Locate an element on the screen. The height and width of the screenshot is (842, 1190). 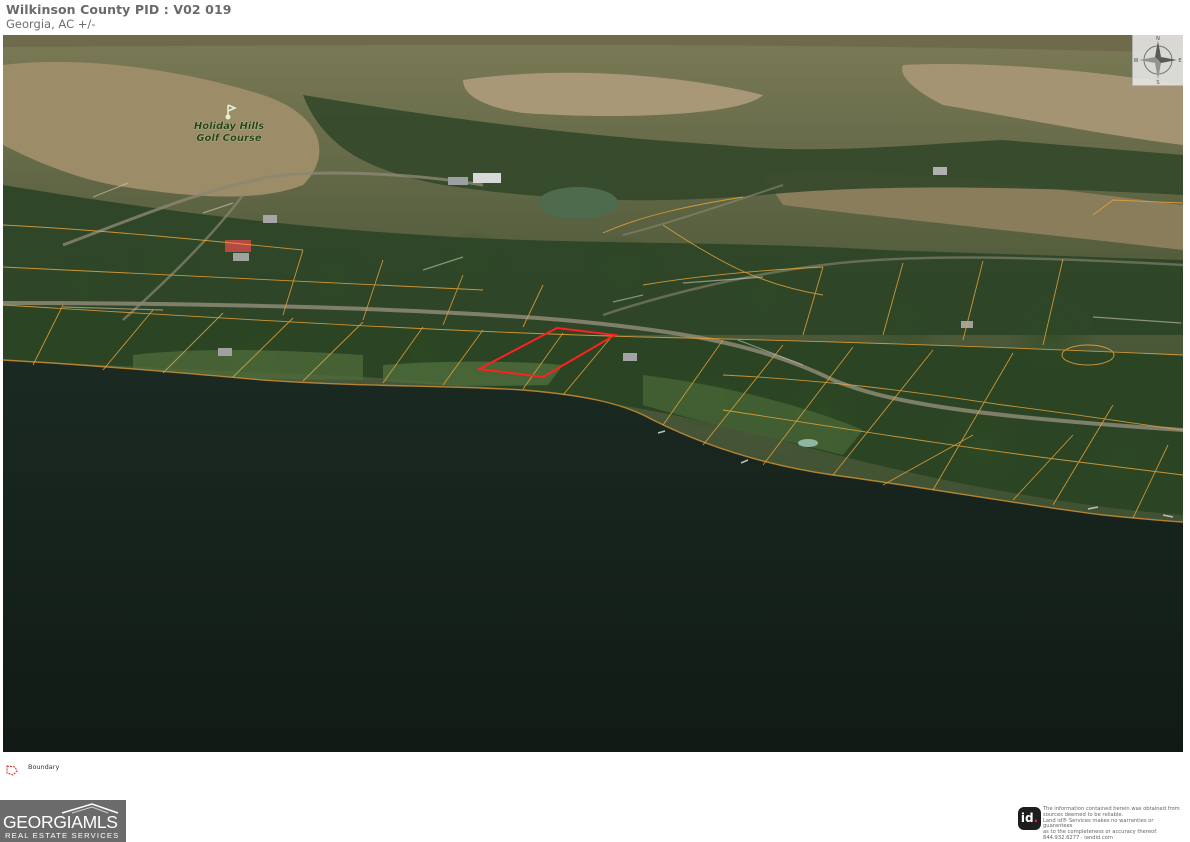
svg-text: W is located at coordinates (1136, 61).